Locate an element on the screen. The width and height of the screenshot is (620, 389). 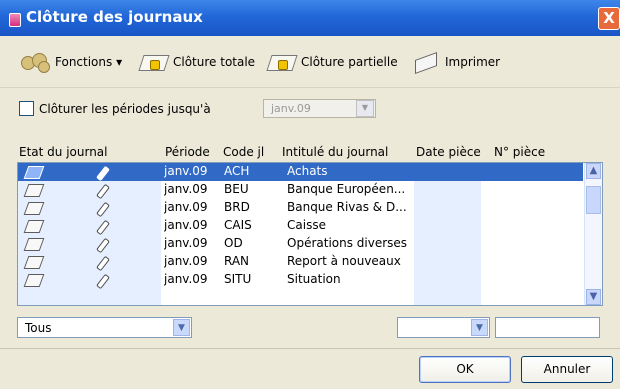
table-row: janv.09 SITU Situation is located at coordinates (300, 280).